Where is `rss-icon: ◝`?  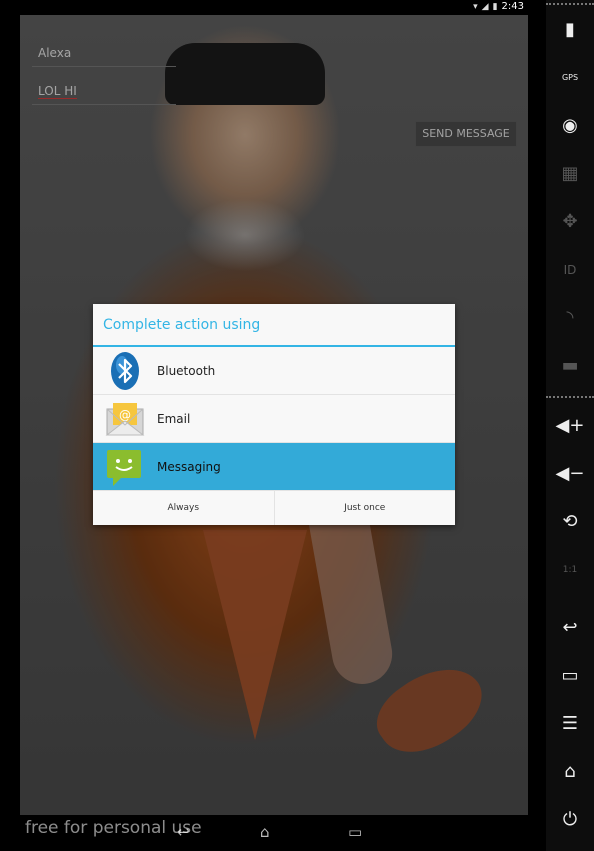 rss-icon: ◝ is located at coordinates (570, 318).